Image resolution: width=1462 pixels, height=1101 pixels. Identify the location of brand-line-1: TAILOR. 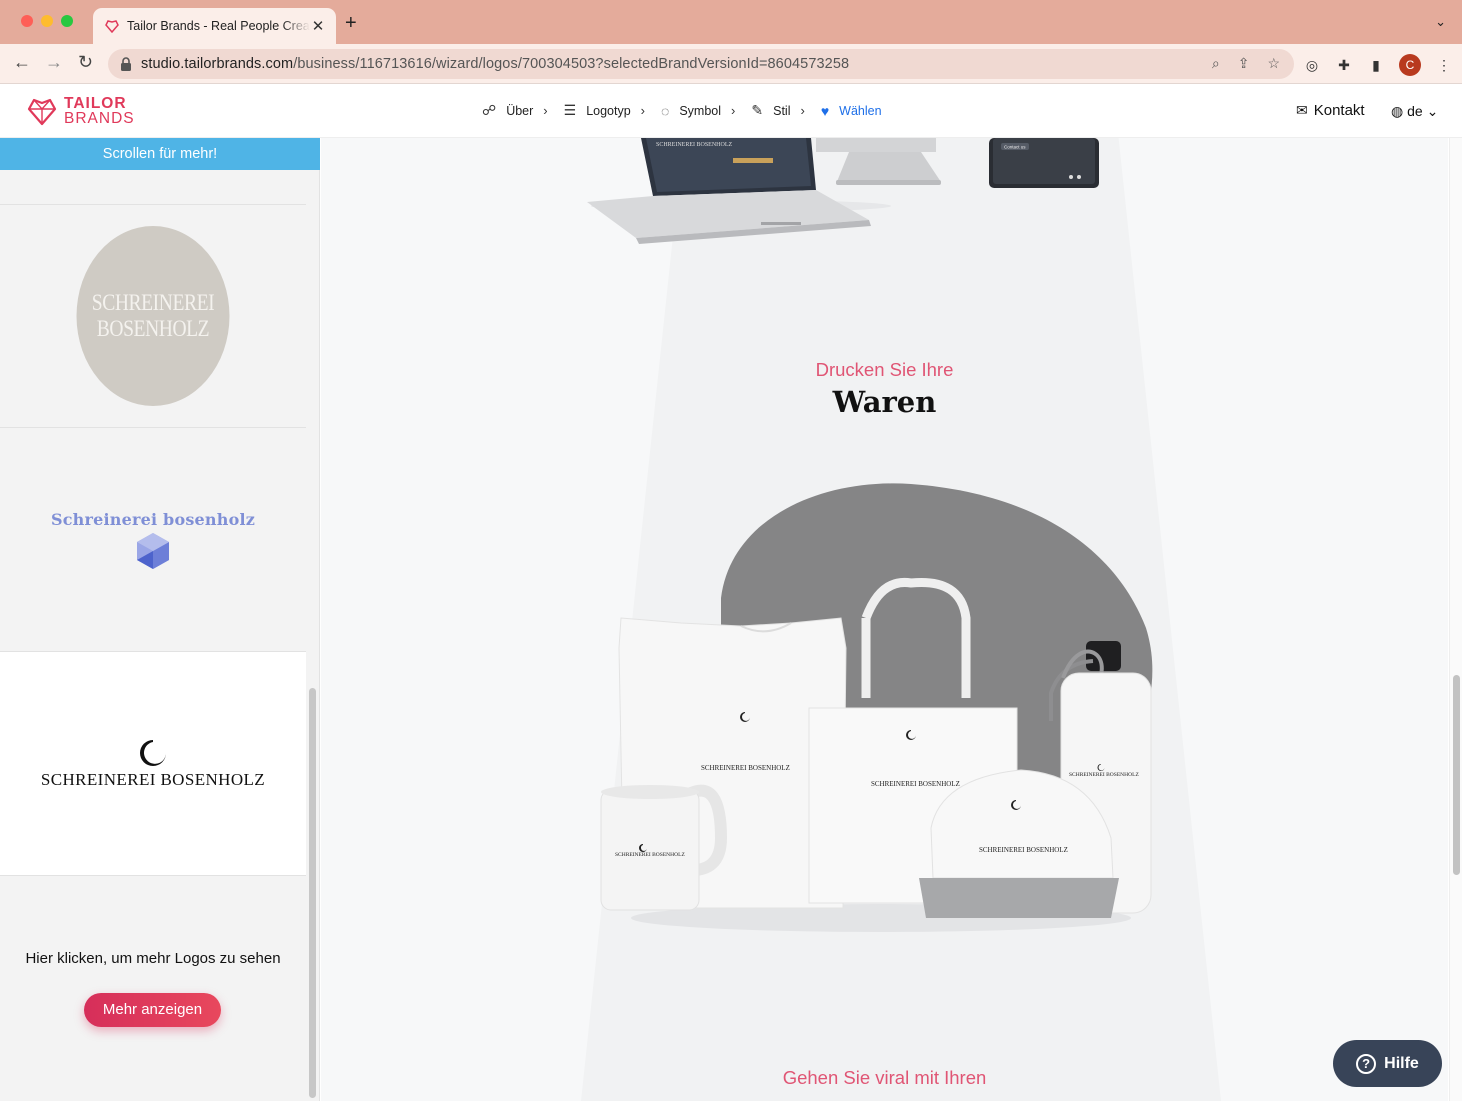
(95, 103).